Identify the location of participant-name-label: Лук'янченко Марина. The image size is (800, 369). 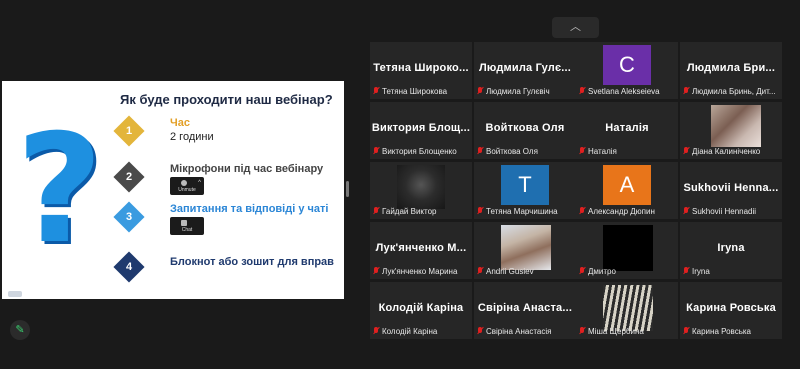
(421, 271).